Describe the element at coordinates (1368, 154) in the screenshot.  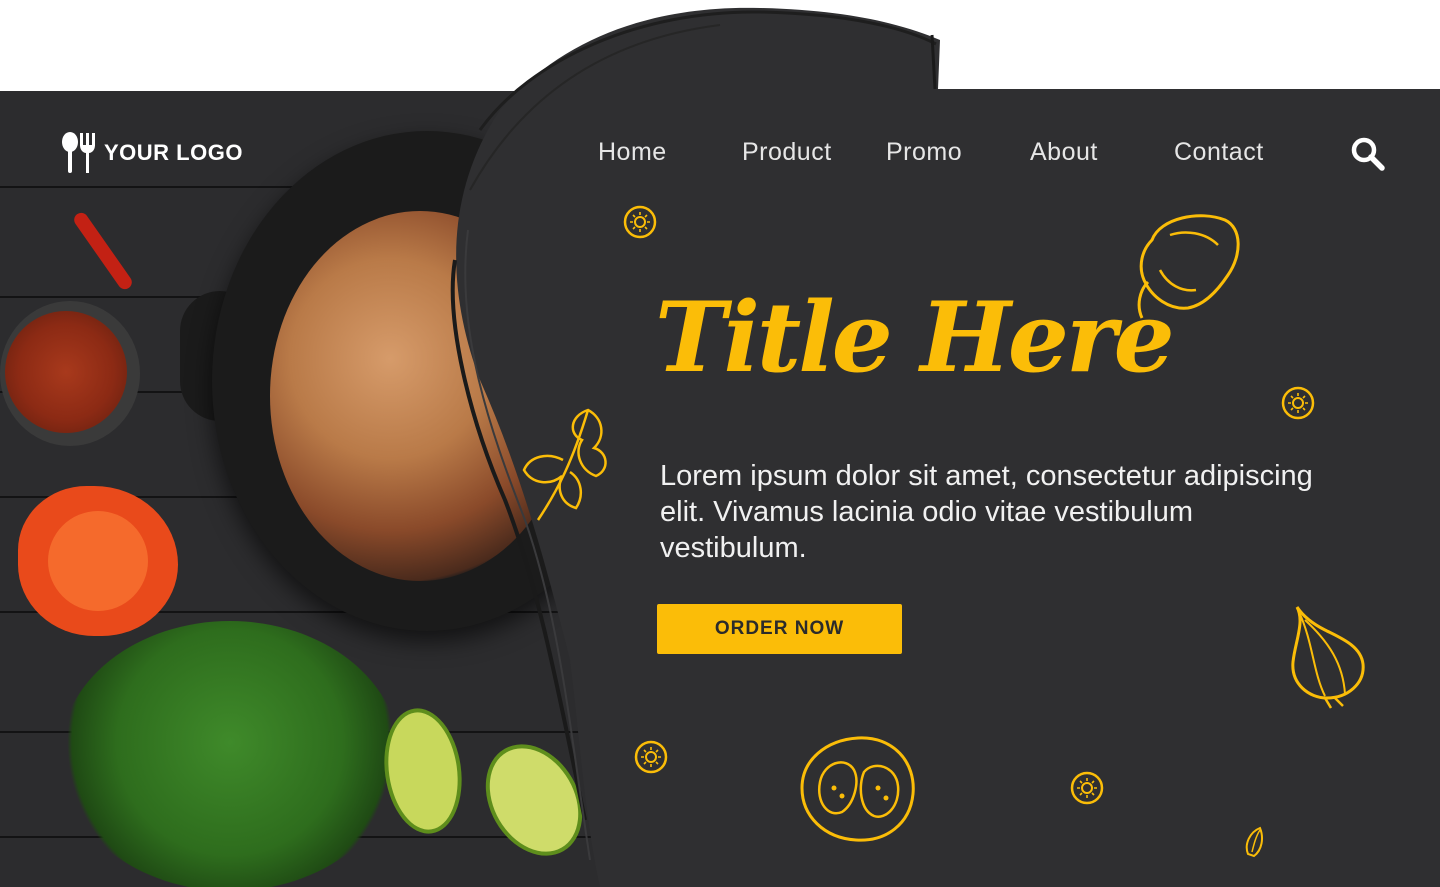
I see `search-icon` at that location.